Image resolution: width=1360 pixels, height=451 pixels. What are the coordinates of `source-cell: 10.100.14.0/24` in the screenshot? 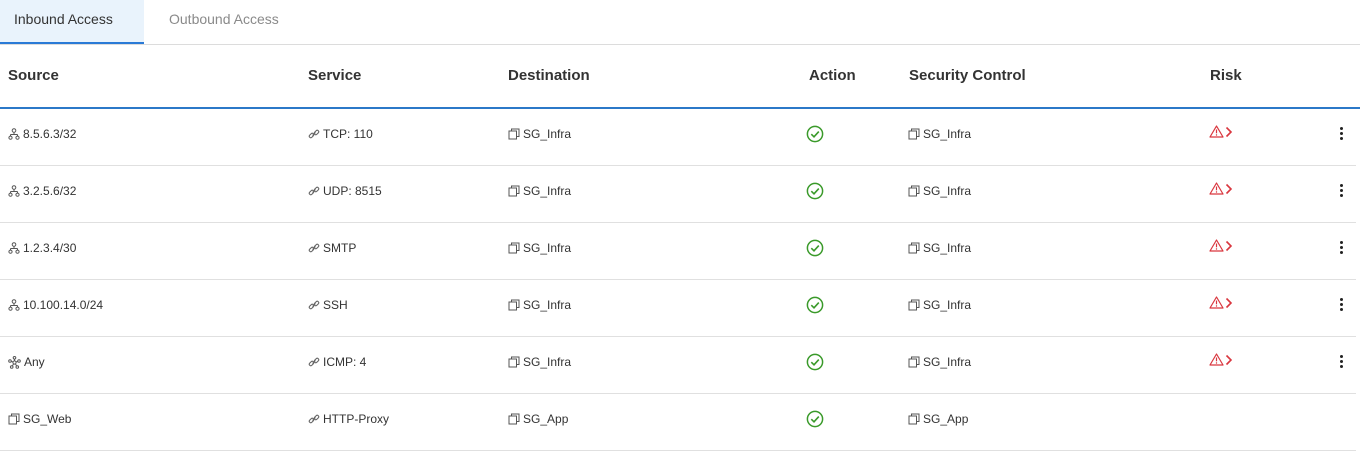 It's located at (55, 305).